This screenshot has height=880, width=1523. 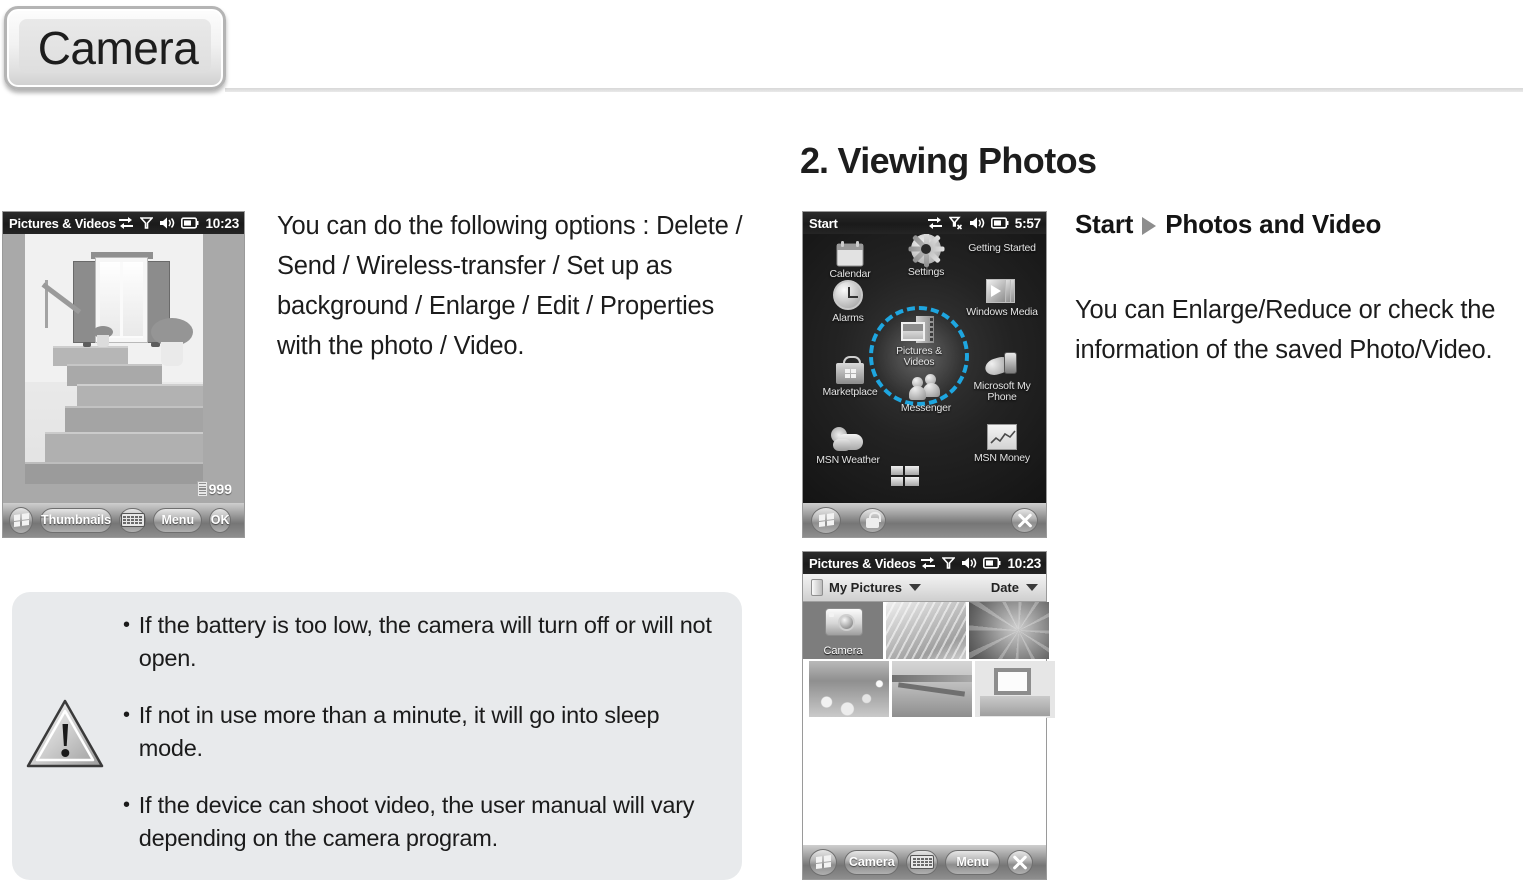 I want to click on tile-getting-started: Getting Started, so click(x=1002, y=248).